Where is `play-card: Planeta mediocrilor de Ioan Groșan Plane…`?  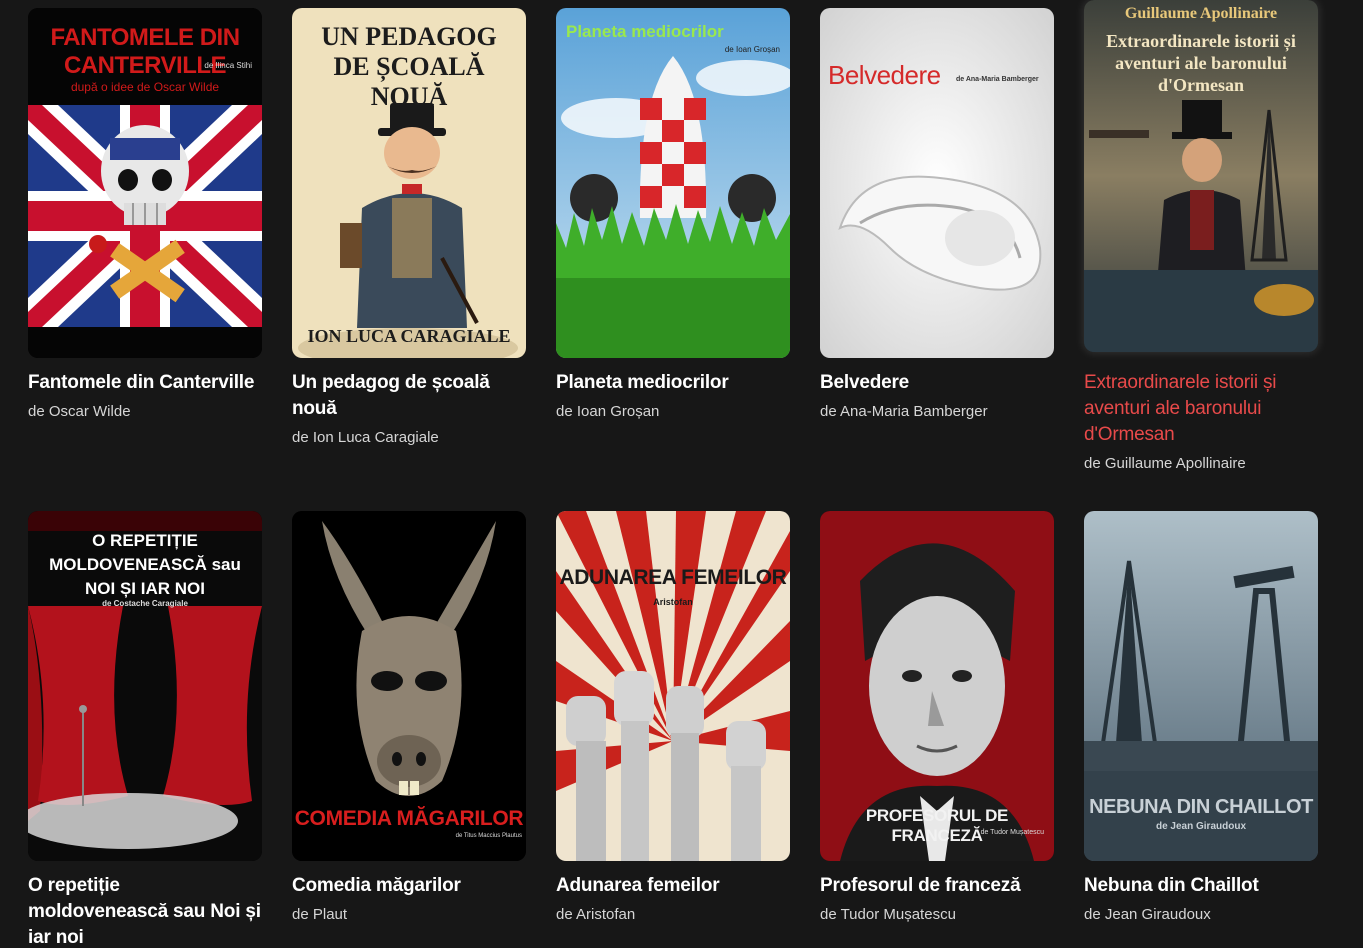 play-card: Planeta mediocrilor de Ioan Groșan Plane… is located at coordinates (673, 215).